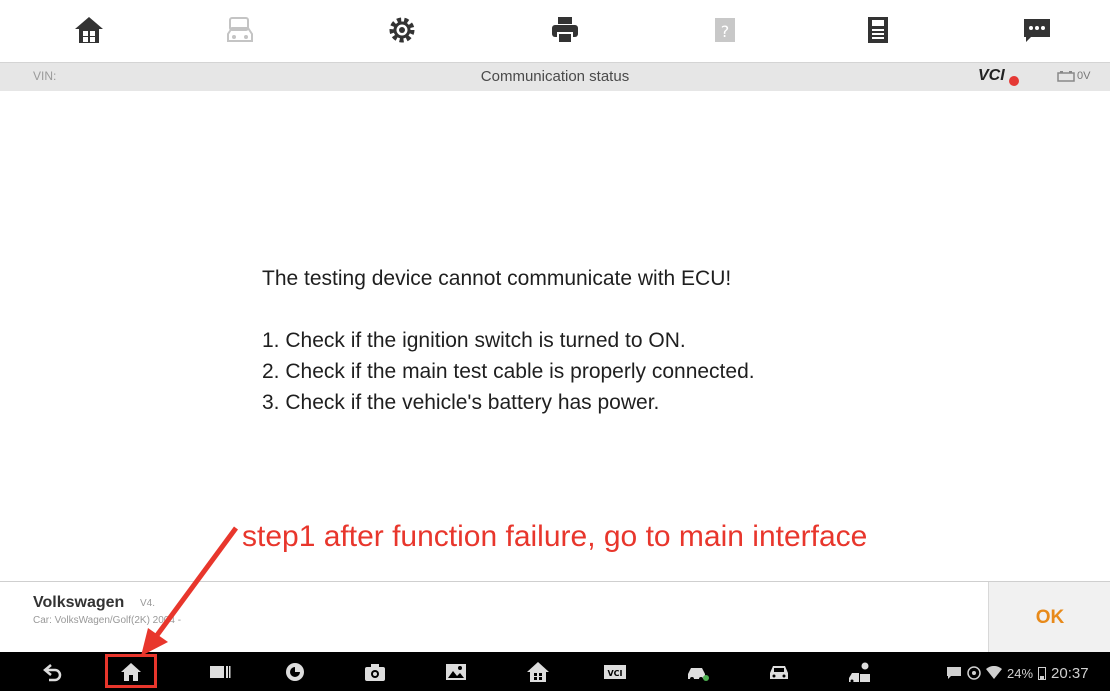 The width and height of the screenshot is (1110, 691). I want to click on vci-status-label: VCI, so click(991, 75).